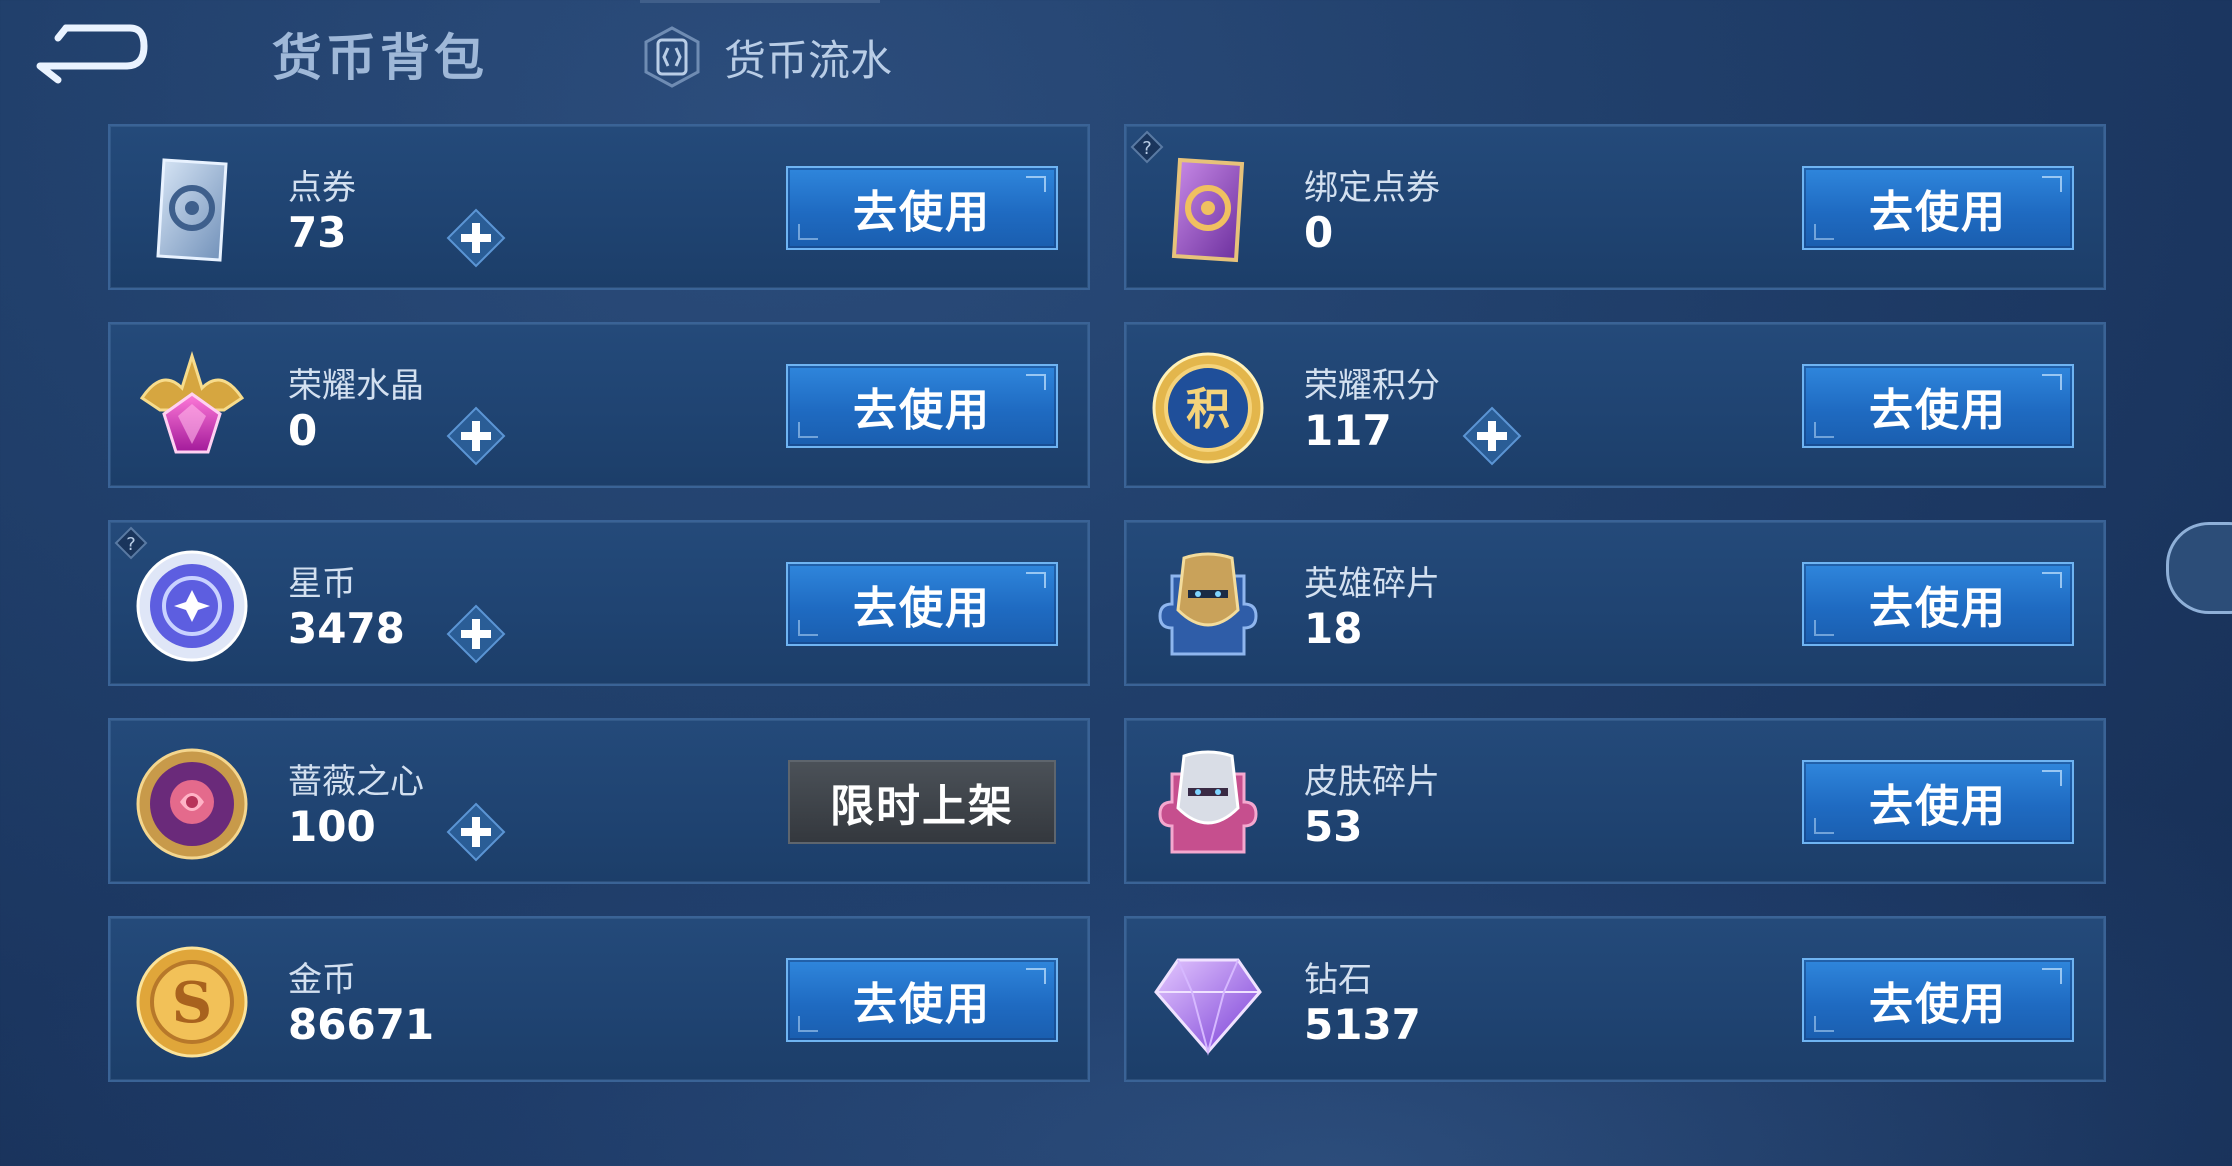 The image size is (2232, 1166). I want to click on currency-card-bound-coupon: ? 绑定点券 0 去使用, so click(1615, 207).